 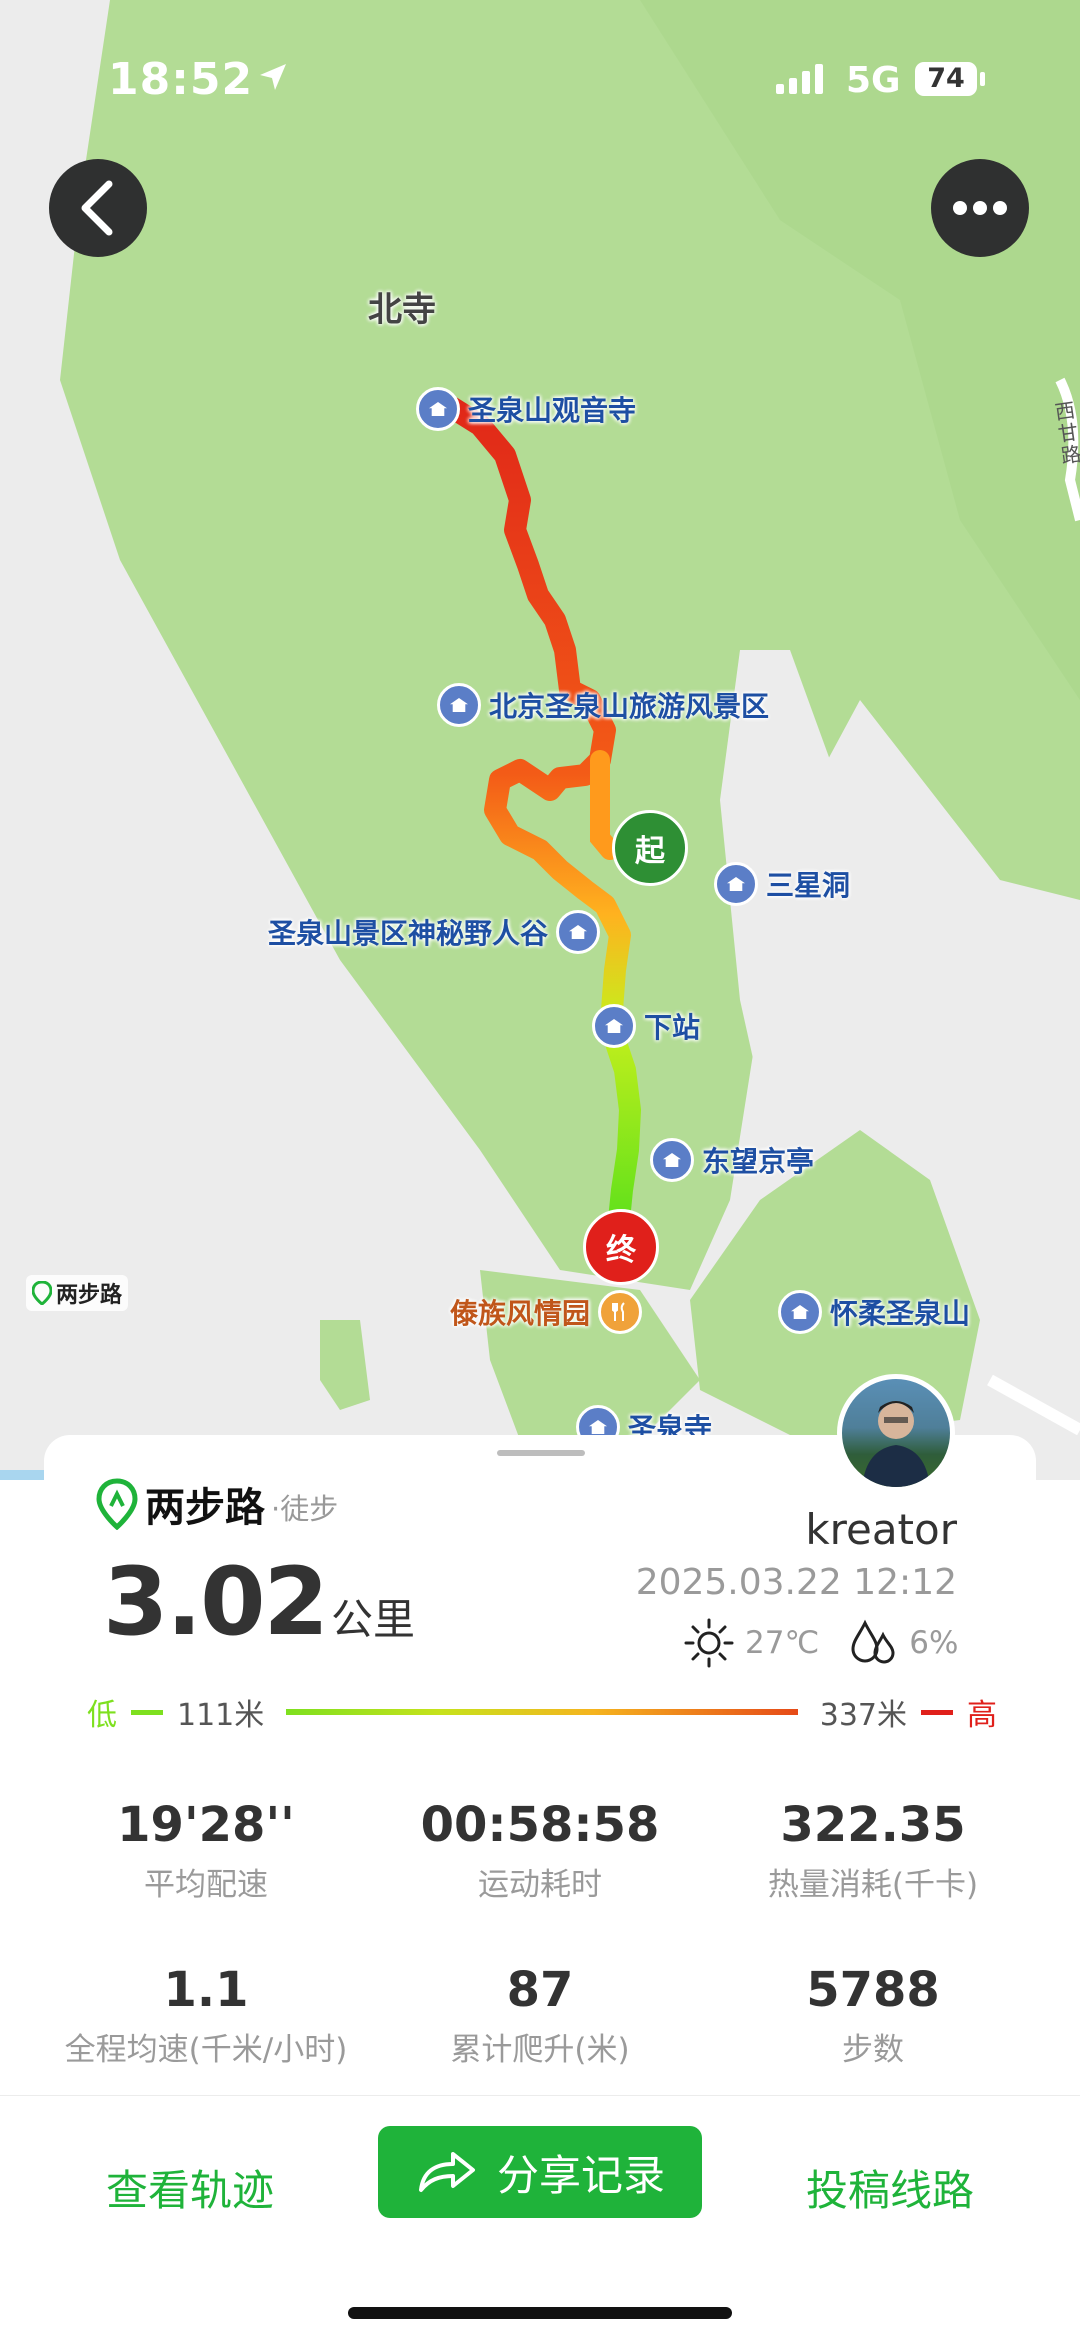 I want to click on share-record-button: 分享记录, so click(x=540, y=2172).